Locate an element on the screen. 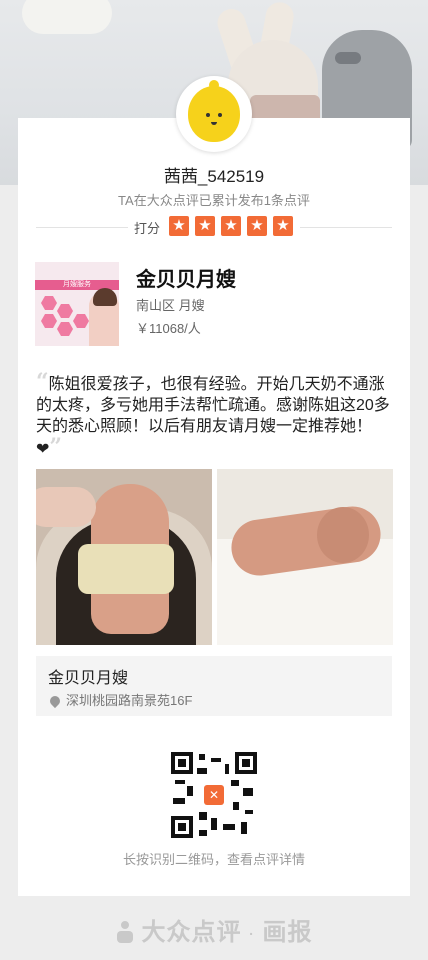  brand-name: 大众点评 is located at coordinates (191, 932).